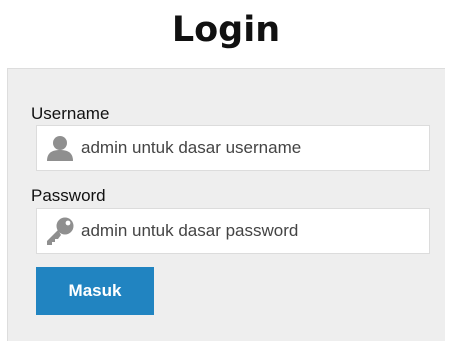 Image resolution: width=452 pixels, height=341 pixels. I want to click on username-label: Username, so click(70, 113).